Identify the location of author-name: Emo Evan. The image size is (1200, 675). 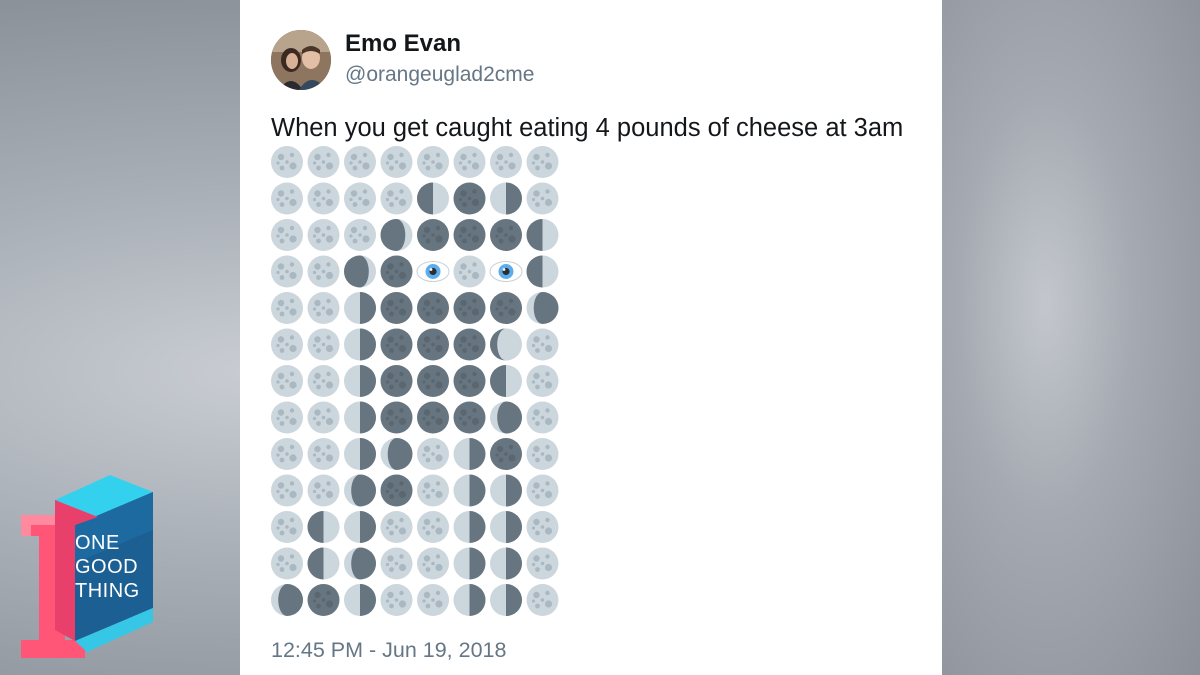
(403, 44).